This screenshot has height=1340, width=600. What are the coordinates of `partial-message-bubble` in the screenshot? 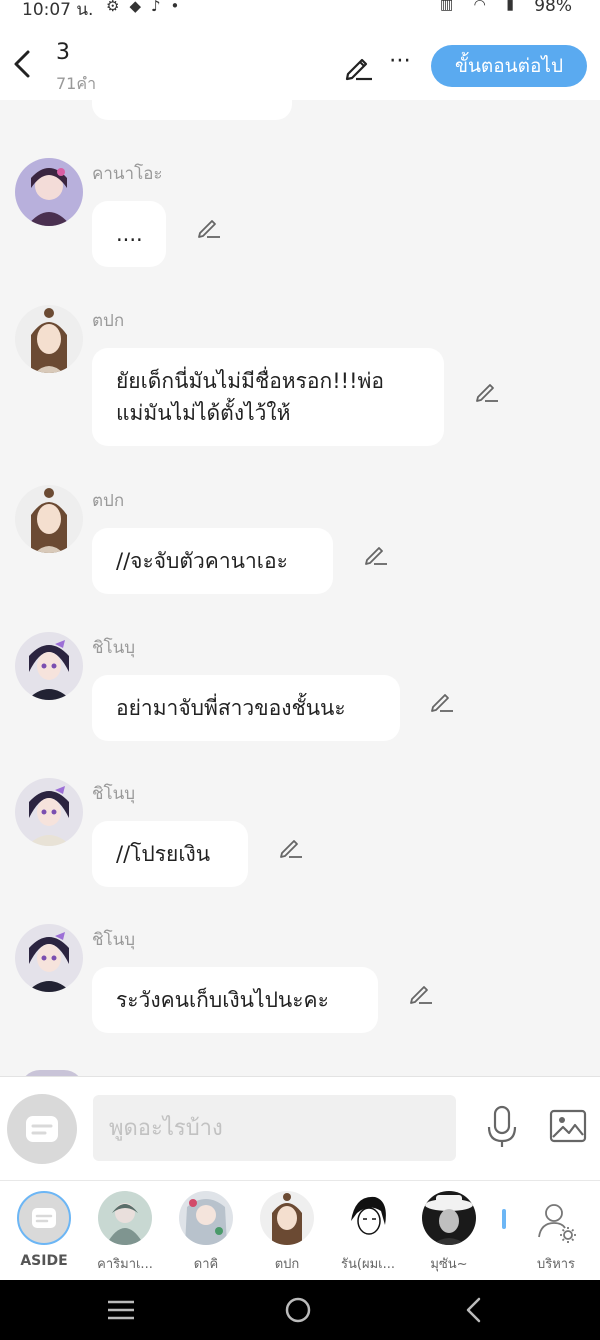 It's located at (192, 110).